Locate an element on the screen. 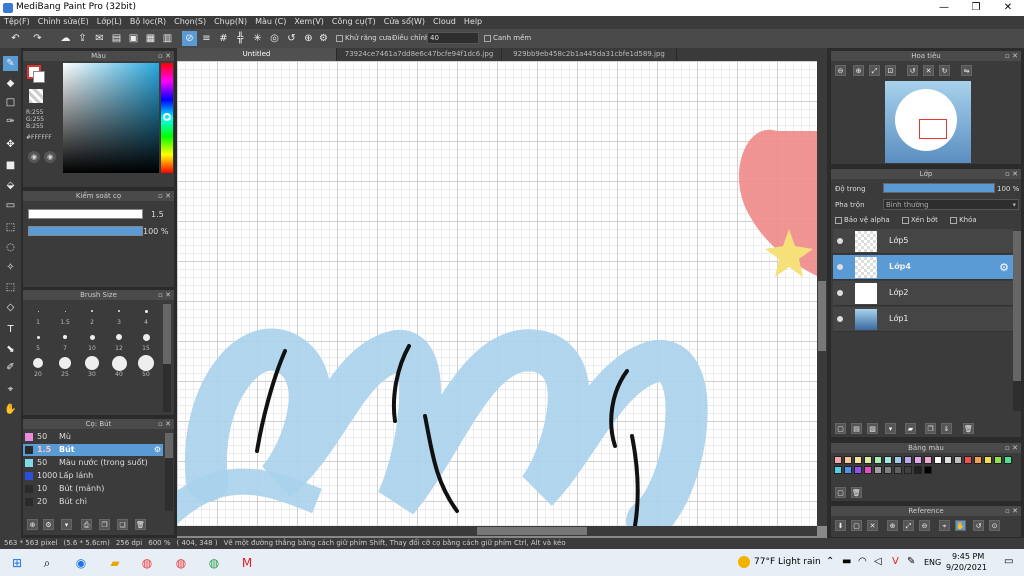  tab-image-2: 929bb9eb458c2b1a445da31cbfe1d589.jpg is located at coordinates (589, 54).